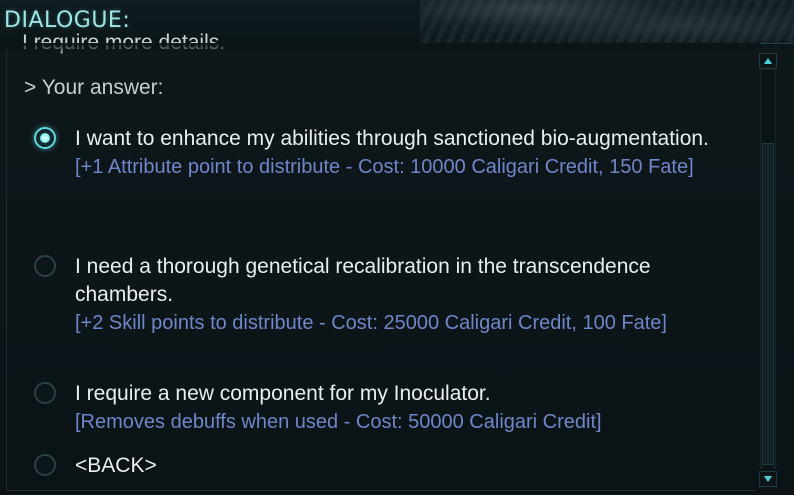  What do you see at coordinates (607, 22) in the screenshot?
I see `header-artwork` at bounding box center [607, 22].